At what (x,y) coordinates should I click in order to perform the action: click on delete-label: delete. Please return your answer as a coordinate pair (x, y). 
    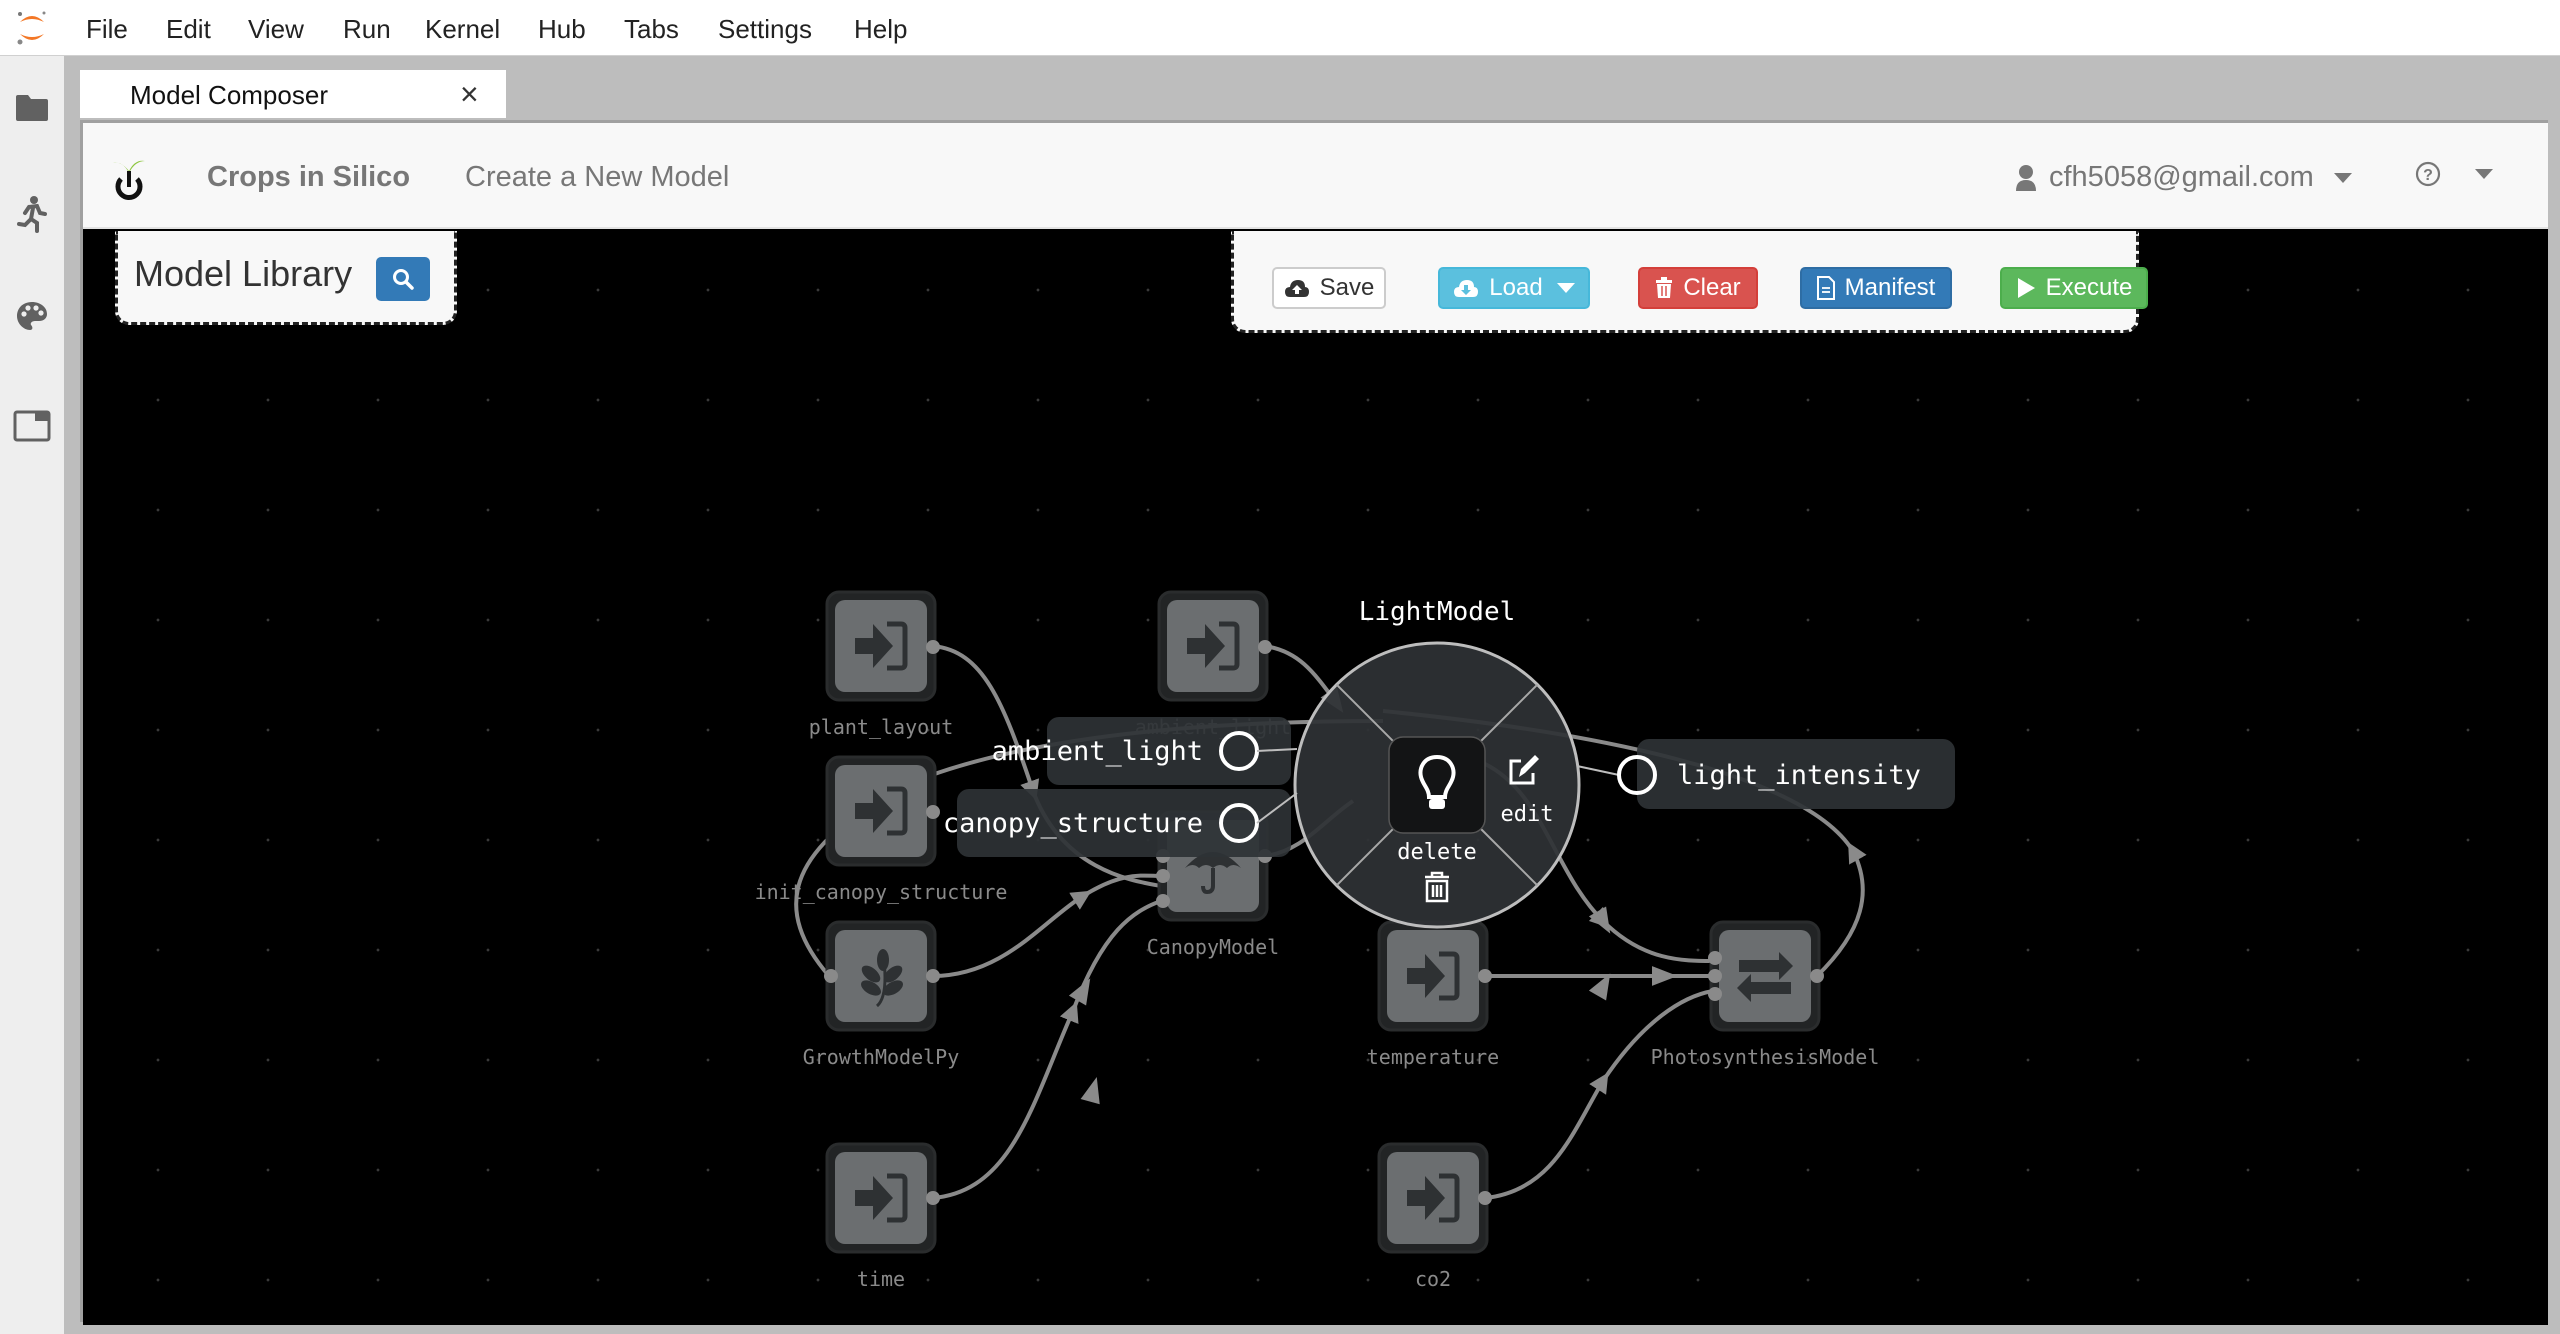
    Looking at the image, I should click on (1436, 852).